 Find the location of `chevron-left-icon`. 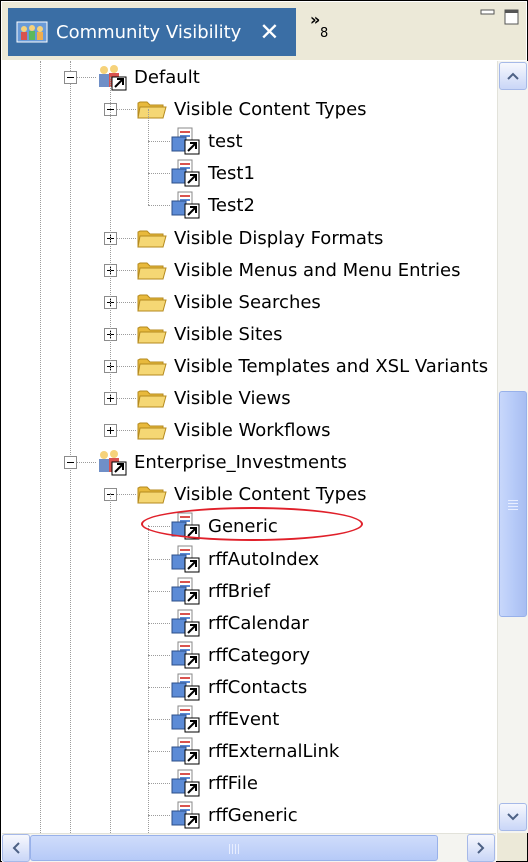

chevron-left-icon is located at coordinates (16, 848).